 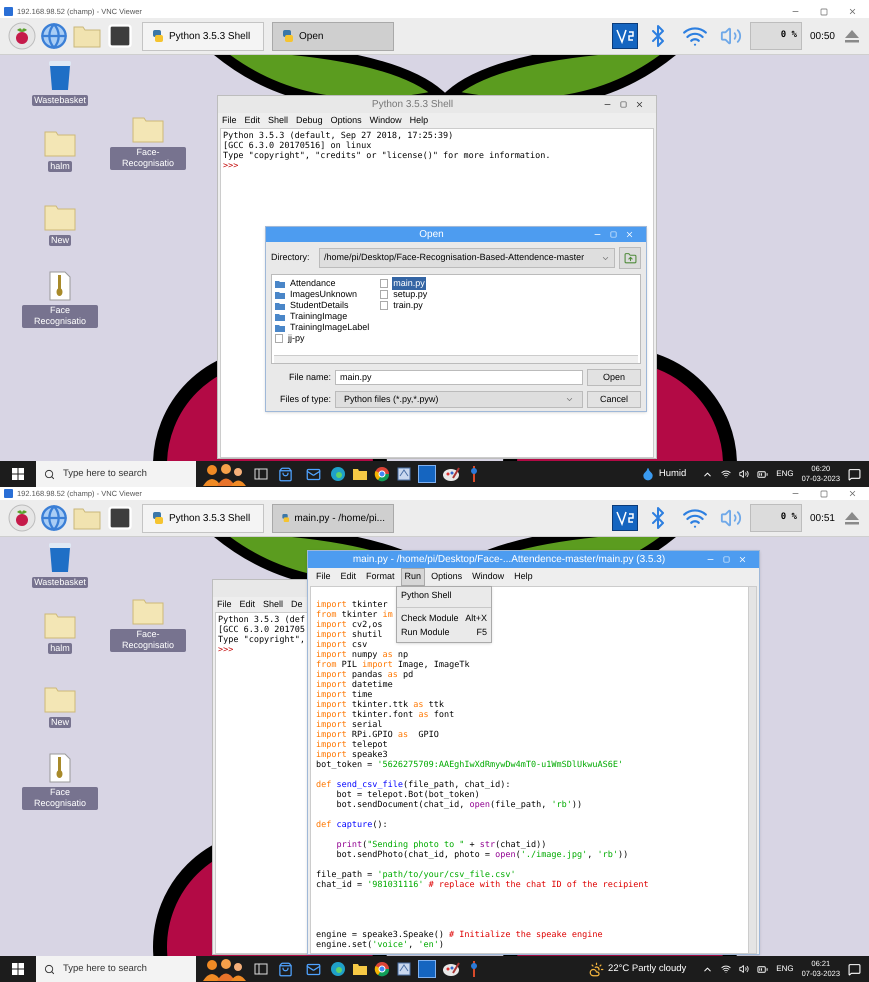 I want to click on vertical-scrollbar, so click(x=752, y=770).